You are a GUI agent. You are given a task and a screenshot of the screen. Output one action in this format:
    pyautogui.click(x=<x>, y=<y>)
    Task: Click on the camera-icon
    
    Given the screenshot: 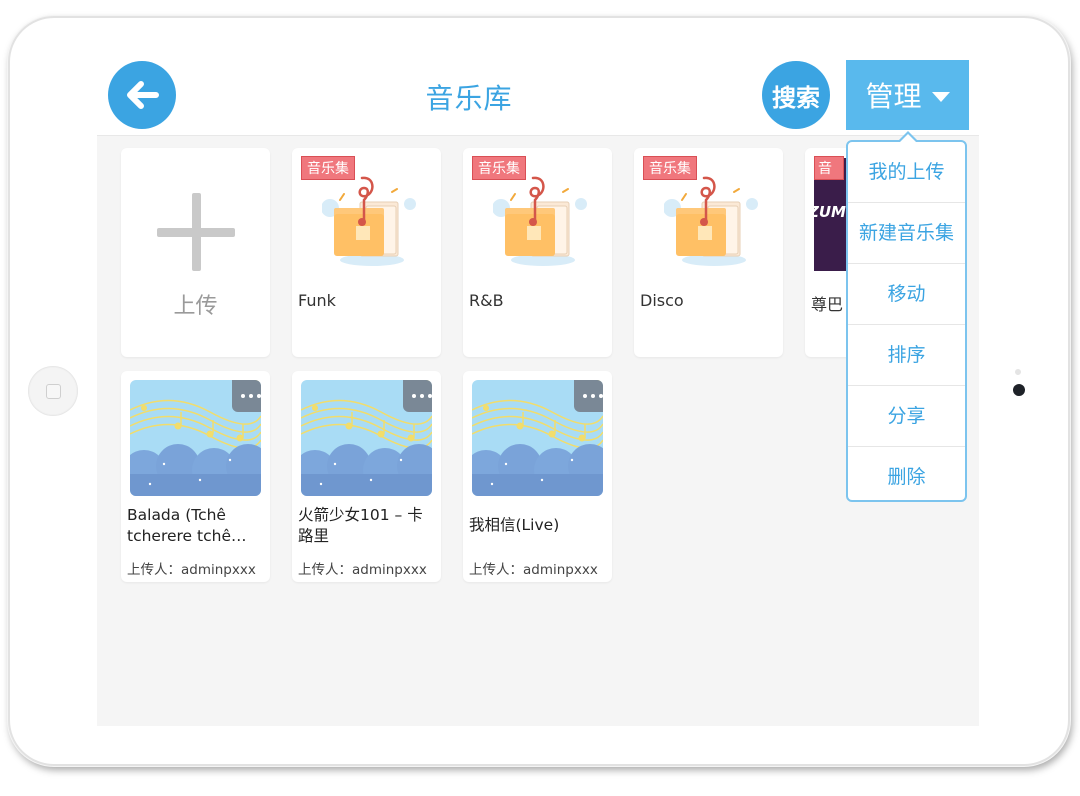 What is the action you would take?
    pyautogui.click(x=1019, y=390)
    